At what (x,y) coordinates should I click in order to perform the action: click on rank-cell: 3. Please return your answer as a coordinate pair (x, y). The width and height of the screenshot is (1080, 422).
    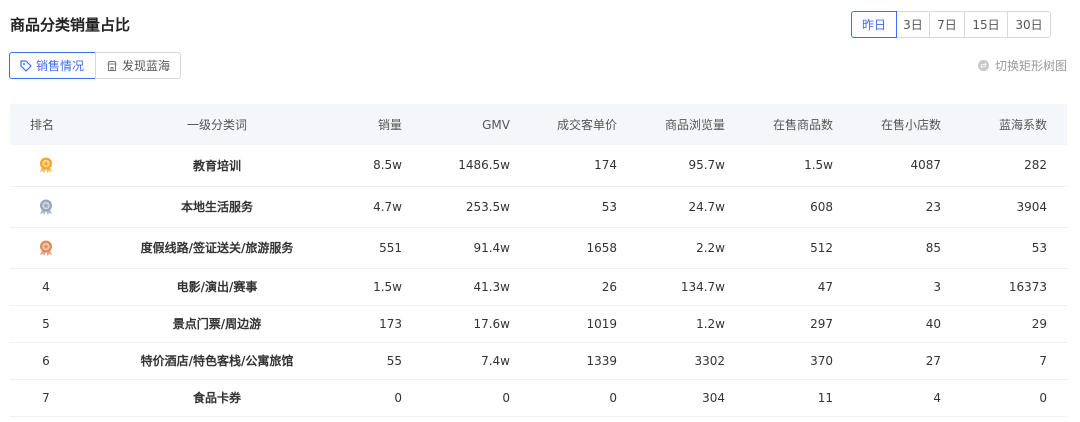
    Looking at the image, I should click on (46, 248).